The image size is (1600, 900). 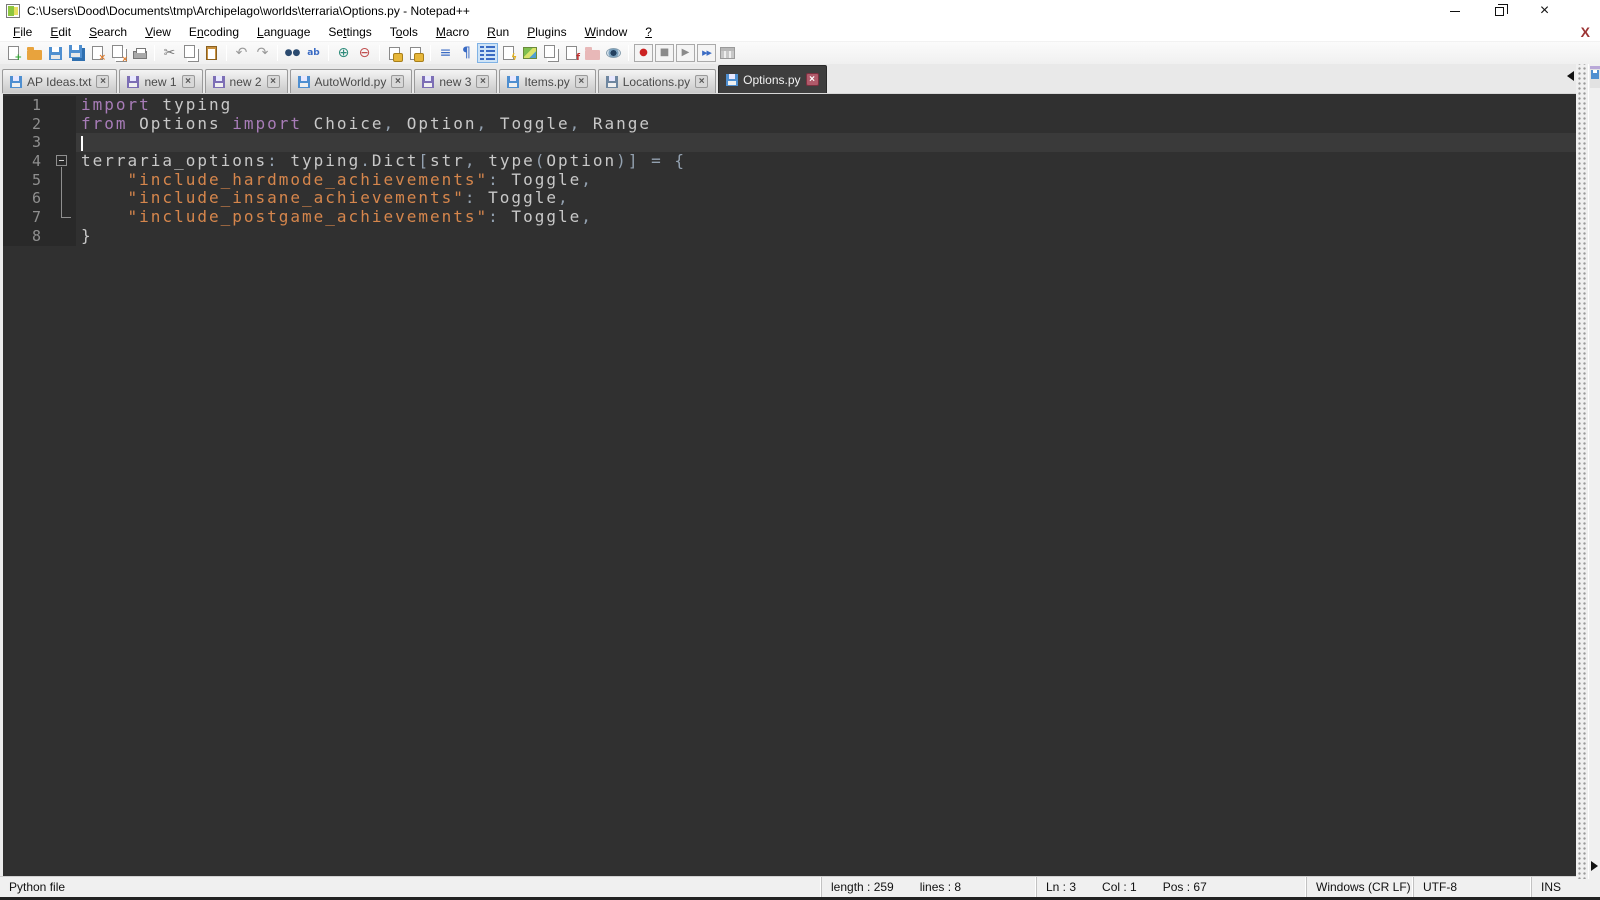 I want to click on save-all-icon, so click(x=76, y=53).